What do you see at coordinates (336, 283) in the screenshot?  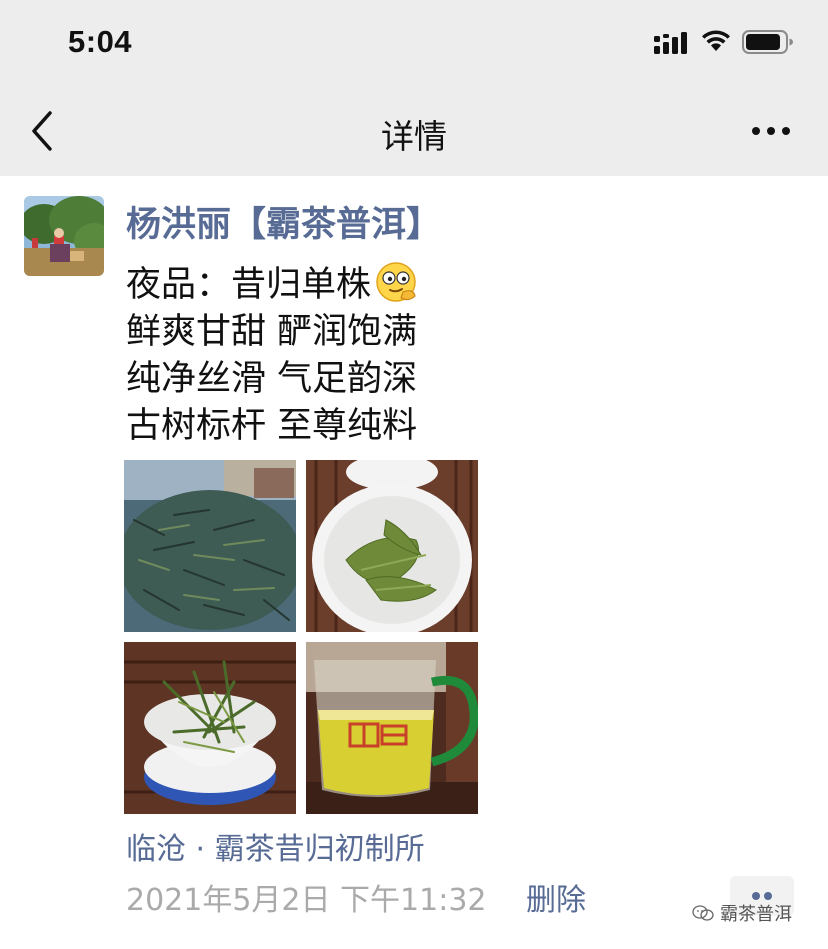 I see `post-text-line: 夜品：昔归单株` at bounding box center [336, 283].